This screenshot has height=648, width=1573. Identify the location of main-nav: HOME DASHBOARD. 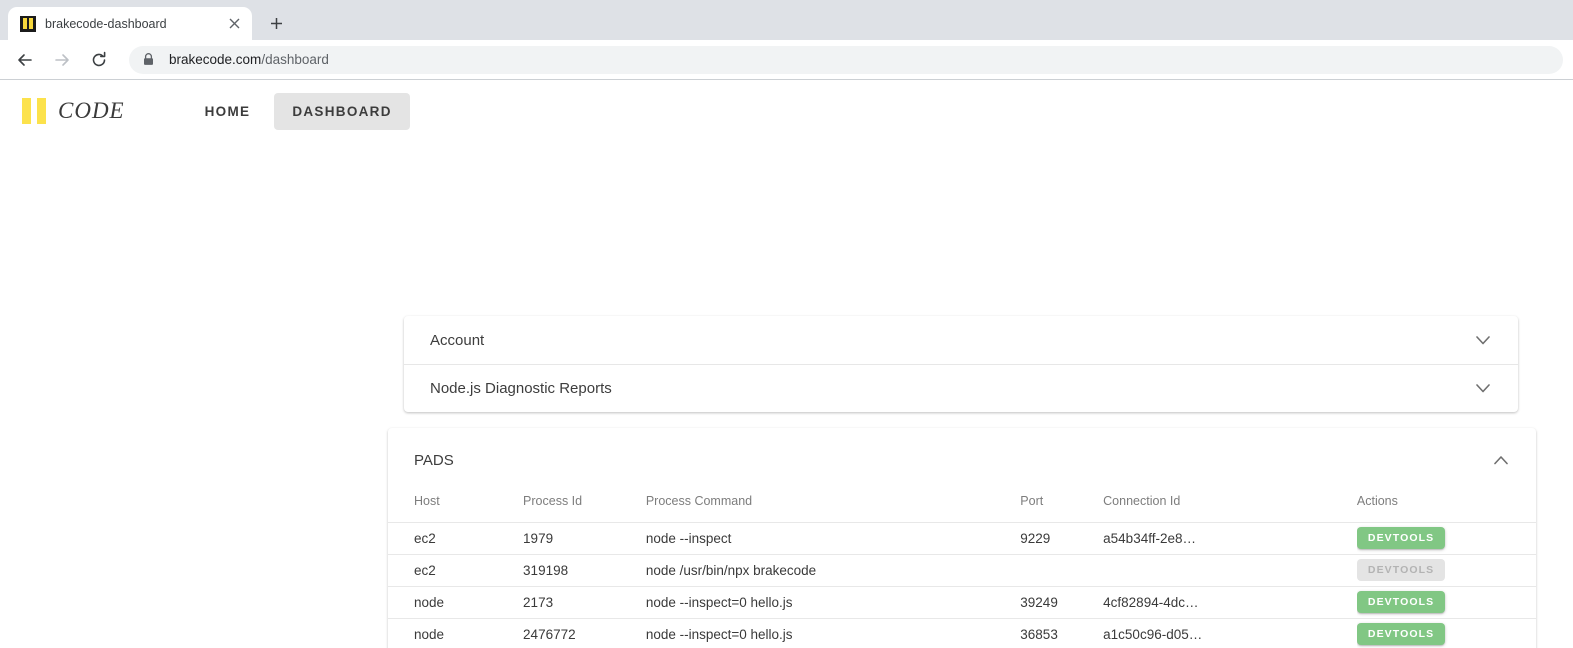
(298, 111).